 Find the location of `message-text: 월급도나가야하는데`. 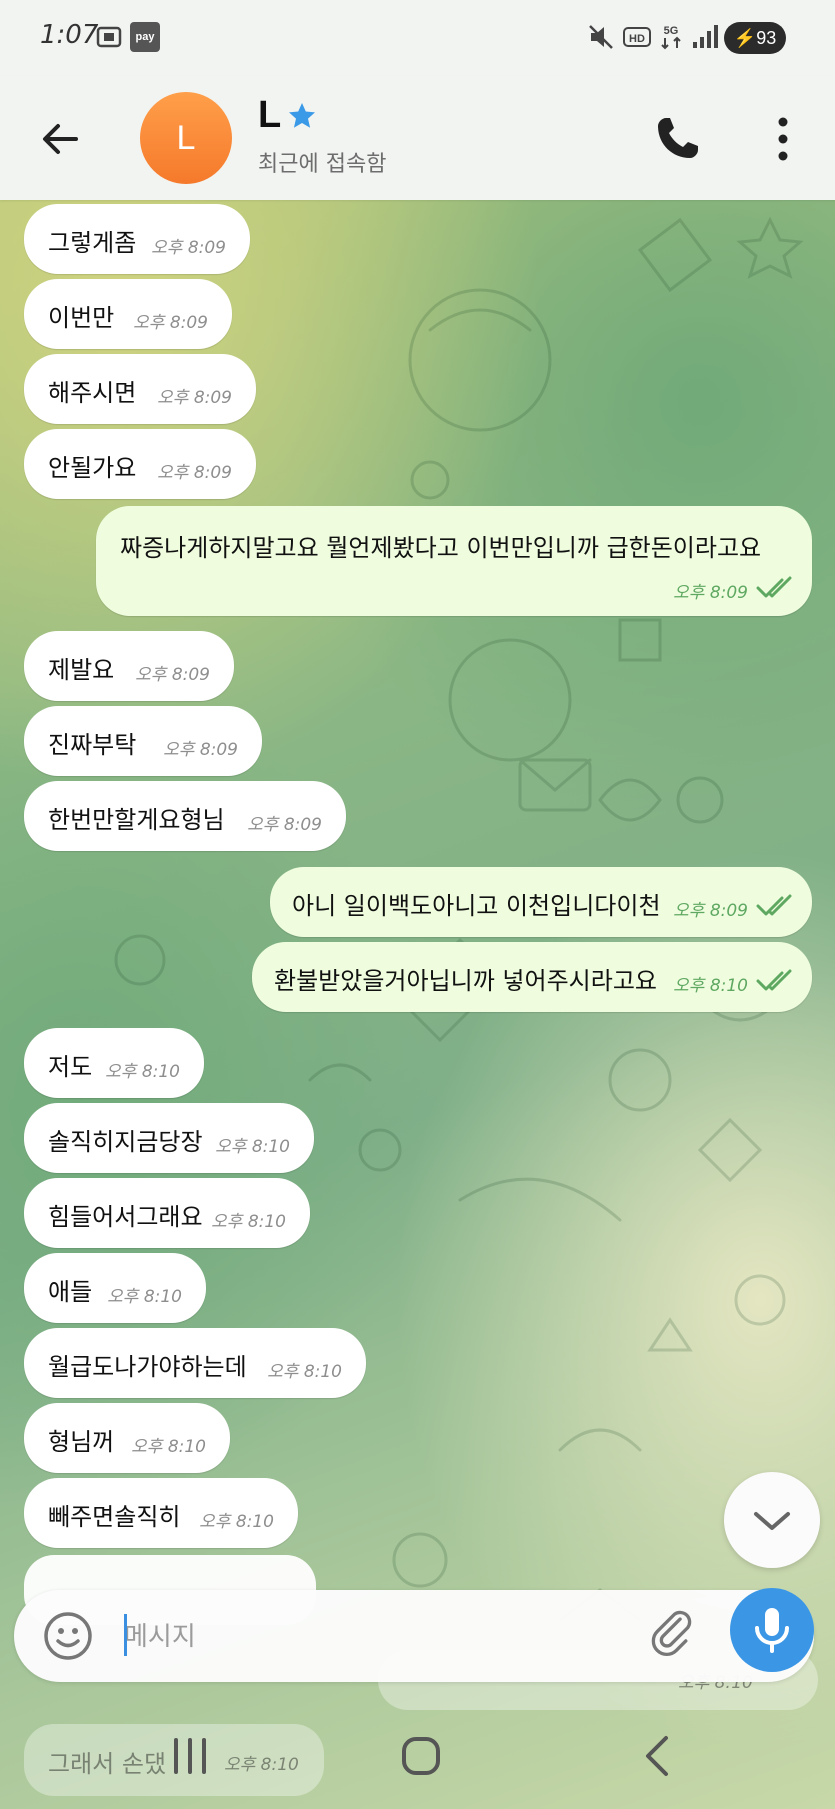

message-text: 월급도나가야하는데 is located at coordinates (147, 1367).